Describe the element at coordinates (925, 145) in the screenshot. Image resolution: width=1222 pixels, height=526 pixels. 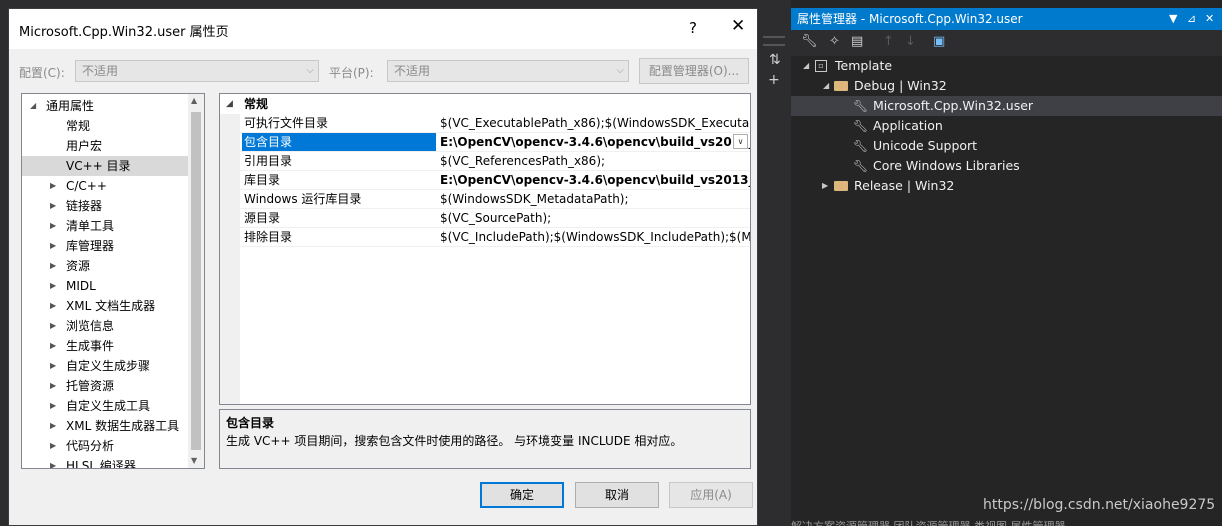
I see `tree-item-label: Unicode Support` at that location.